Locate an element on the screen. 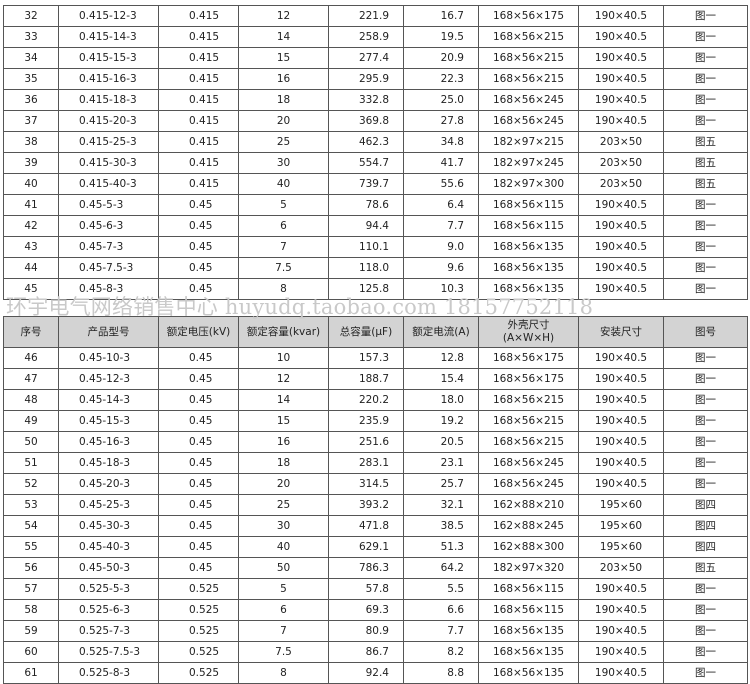 The image size is (750, 684). cell-total-capacitance: 125.8 is located at coordinates (366, 289).